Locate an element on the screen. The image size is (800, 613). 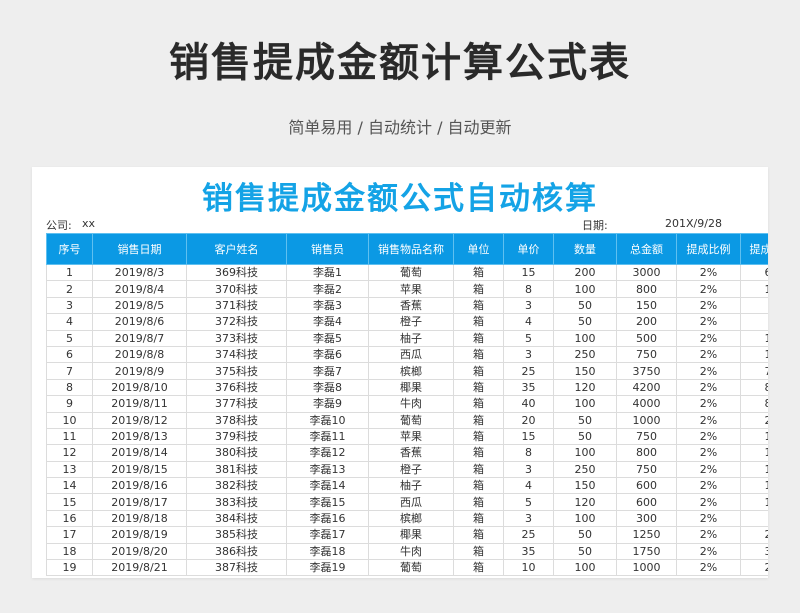
table-row: 112019/8/13379科技李磊11苹果箱15507502%15 is located at coordinates (407, 436).